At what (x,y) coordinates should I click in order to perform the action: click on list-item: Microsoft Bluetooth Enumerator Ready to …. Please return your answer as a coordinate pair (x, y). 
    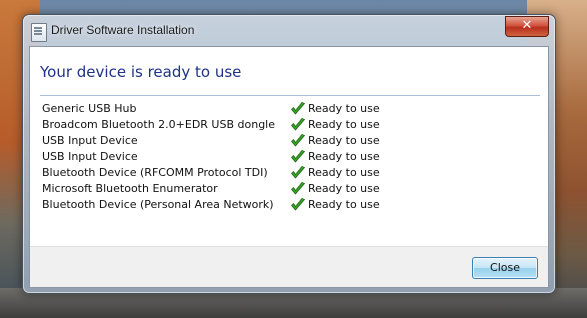
    Looking at the image, I should click on (290, 189).